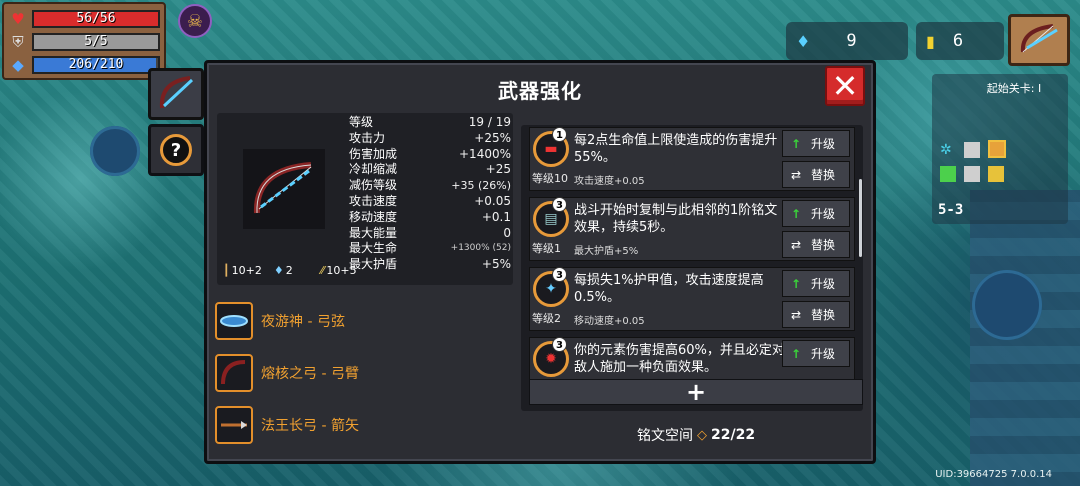  I want to click on weapon-slot-button, so click(1039, 40).